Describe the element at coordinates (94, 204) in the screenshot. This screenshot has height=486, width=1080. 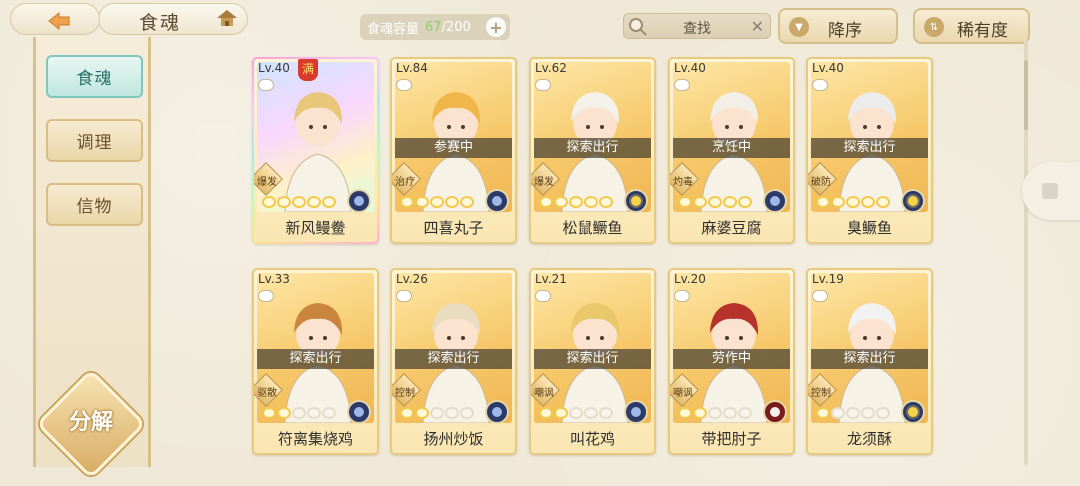
I see `sidebar-item-token: 信物` at that location.